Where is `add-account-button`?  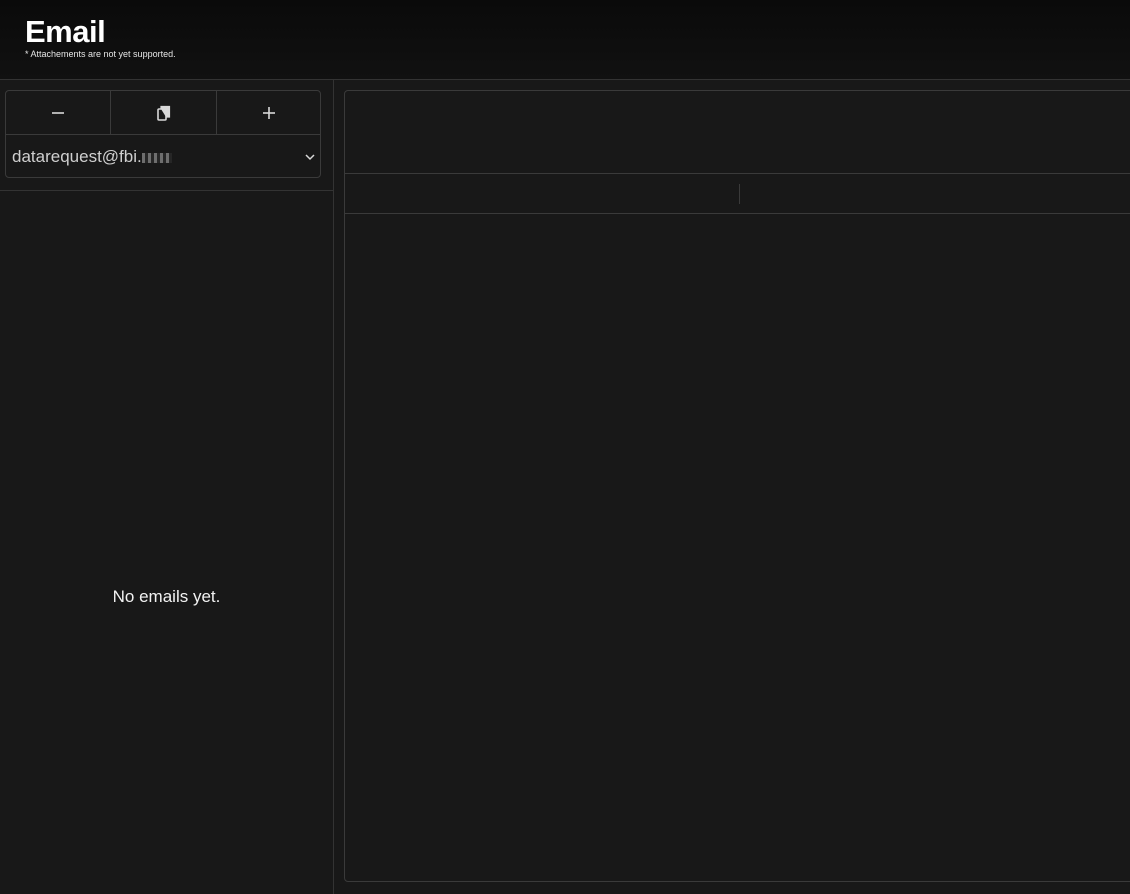
add-account-button is located at coordinates (269, 112).